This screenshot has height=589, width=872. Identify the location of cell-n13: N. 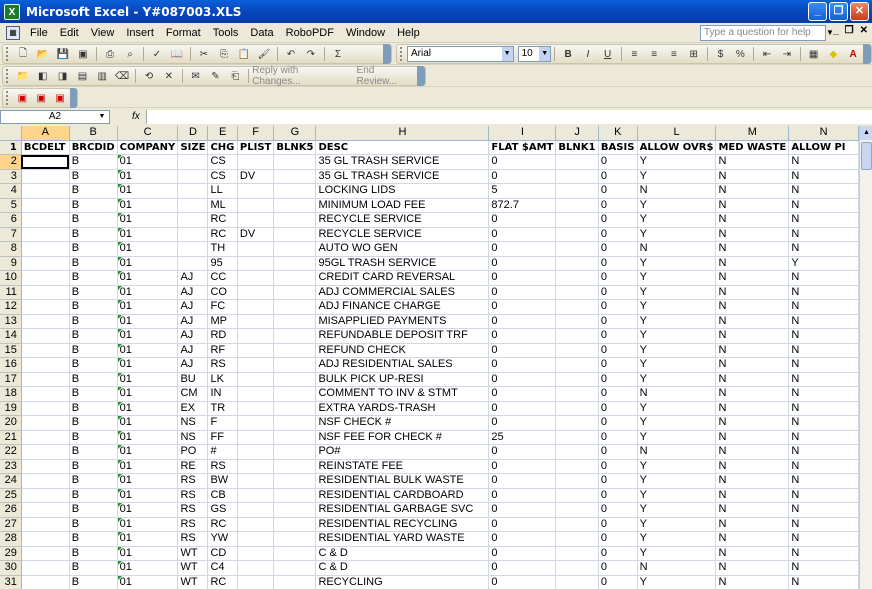
(823, 321).